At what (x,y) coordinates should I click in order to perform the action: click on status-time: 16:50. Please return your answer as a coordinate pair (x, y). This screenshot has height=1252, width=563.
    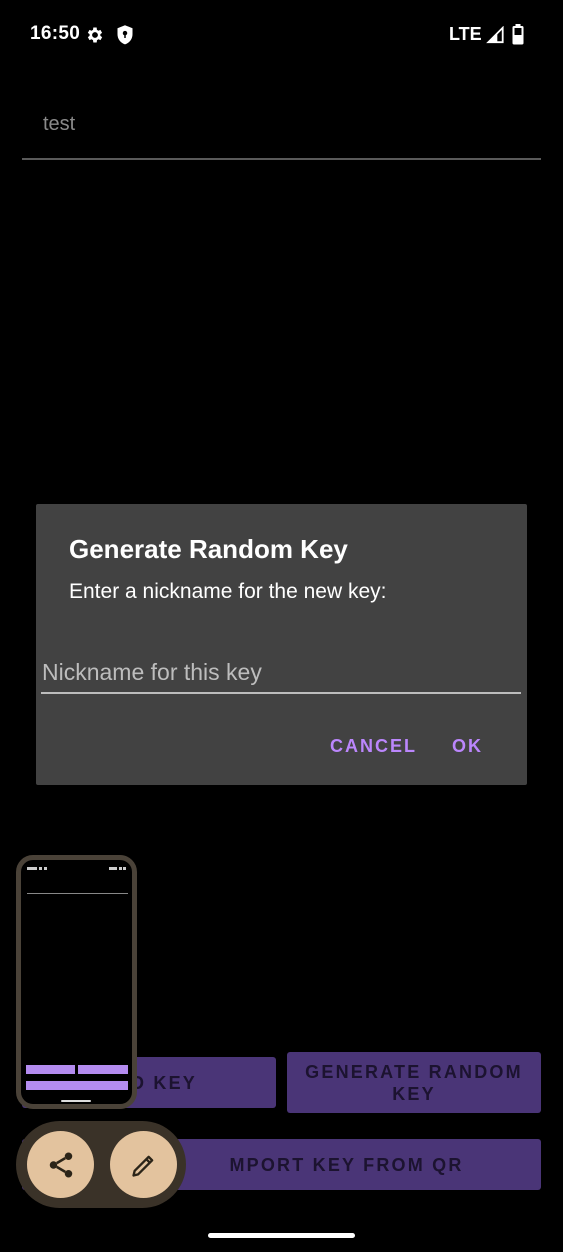
    Looking at the image, I should click on (55, 33).